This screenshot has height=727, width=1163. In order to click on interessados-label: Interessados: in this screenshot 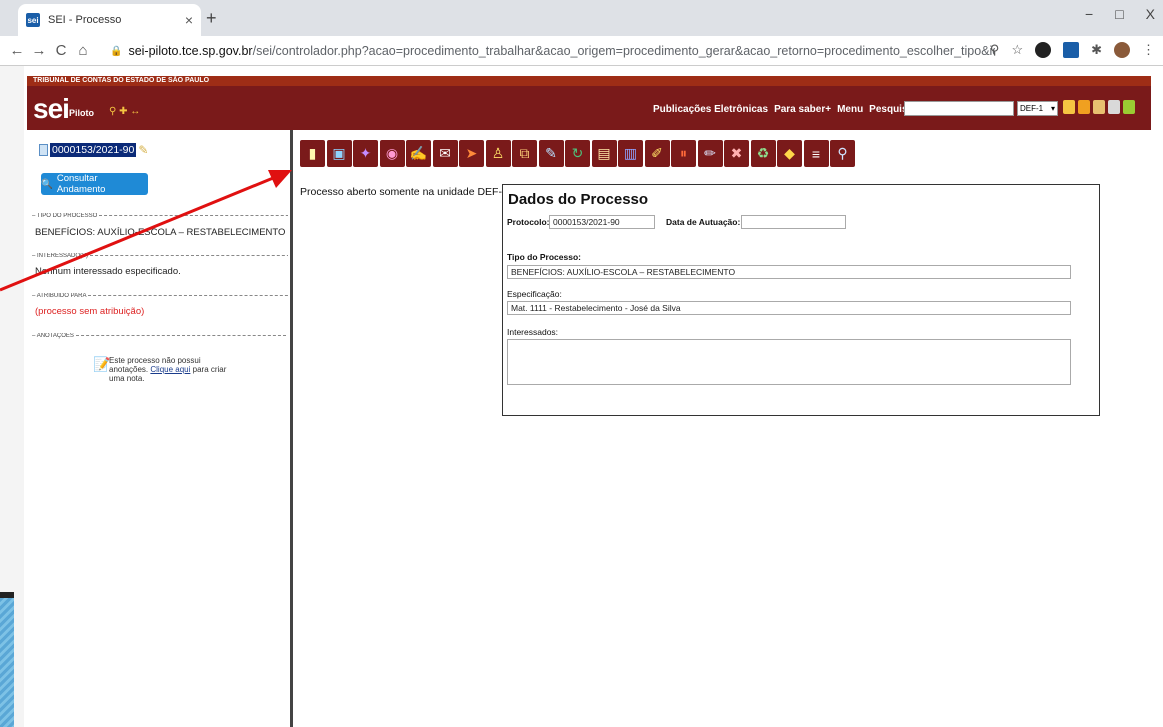, I will do `click(533, 332)`.